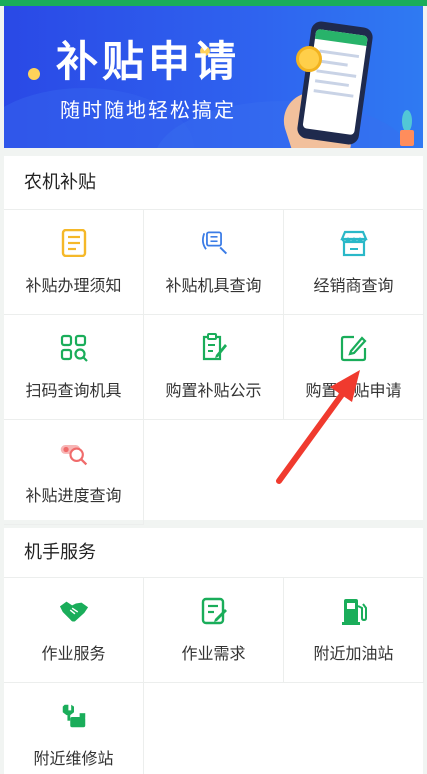  What do you see at coordinates (214, 348) in the screenshot?
I see `clipboard-edit-icon` at bounding box center [214, 348].